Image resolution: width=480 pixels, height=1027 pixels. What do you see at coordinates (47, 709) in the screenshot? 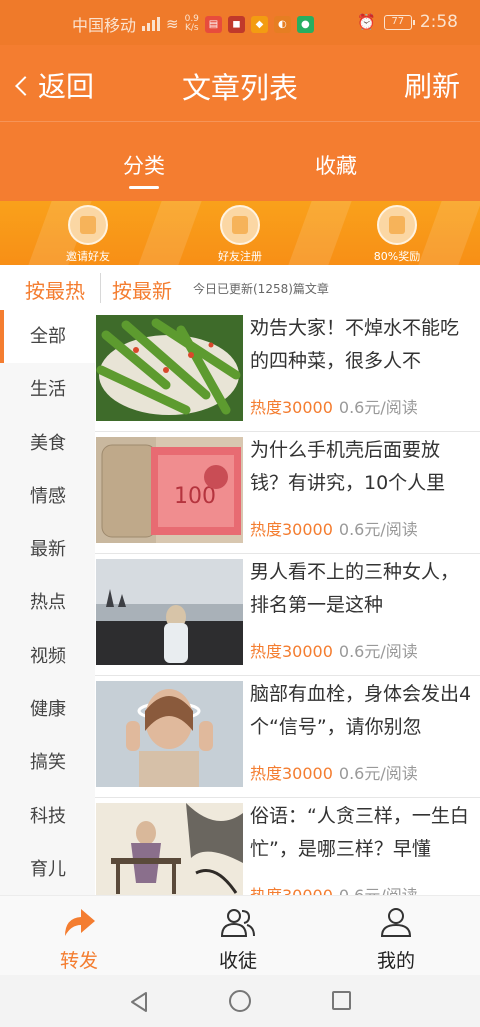
I see `category-item-health: 健康` at bounding box center [47, 709].